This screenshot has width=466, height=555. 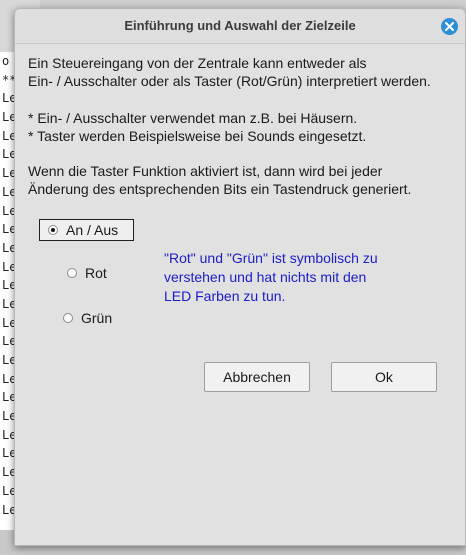 What do you see at coordinates (96, 273) in the screenshot?
I see `radio-label: Rot` at bounding box center [96, 273].